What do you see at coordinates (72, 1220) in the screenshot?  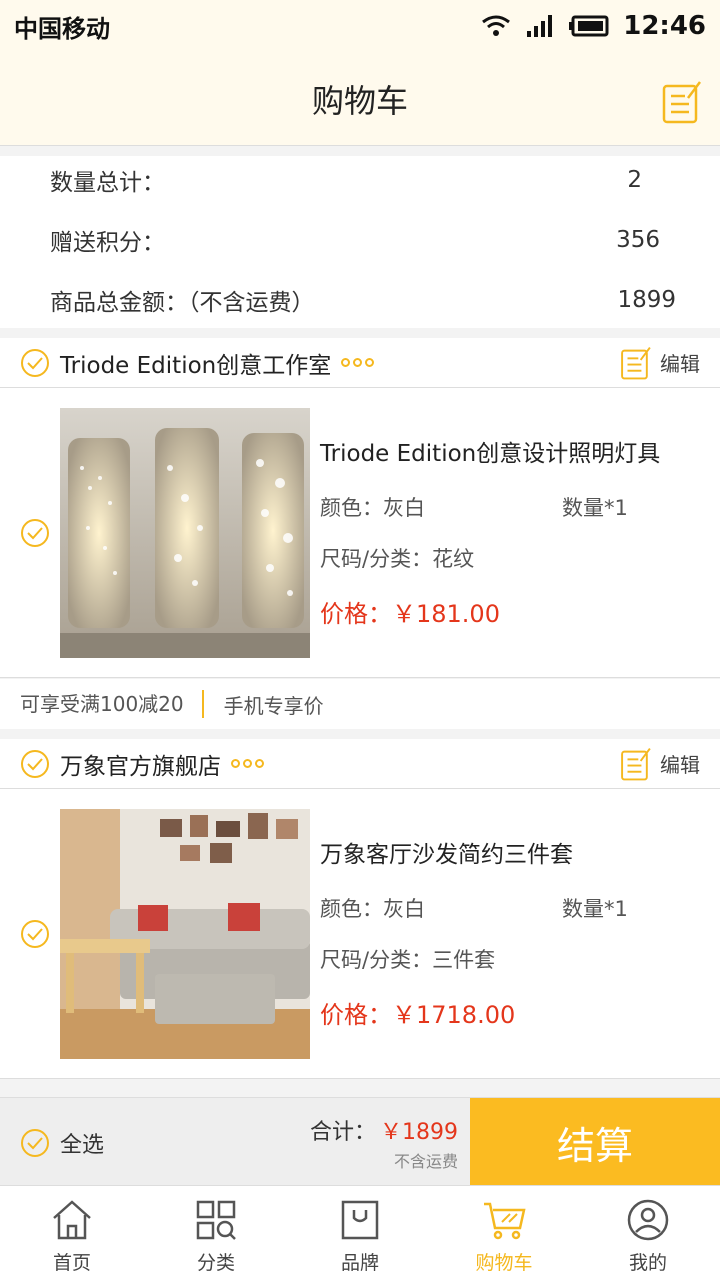 I see `home-icon` at bounding box center [72, 1220].